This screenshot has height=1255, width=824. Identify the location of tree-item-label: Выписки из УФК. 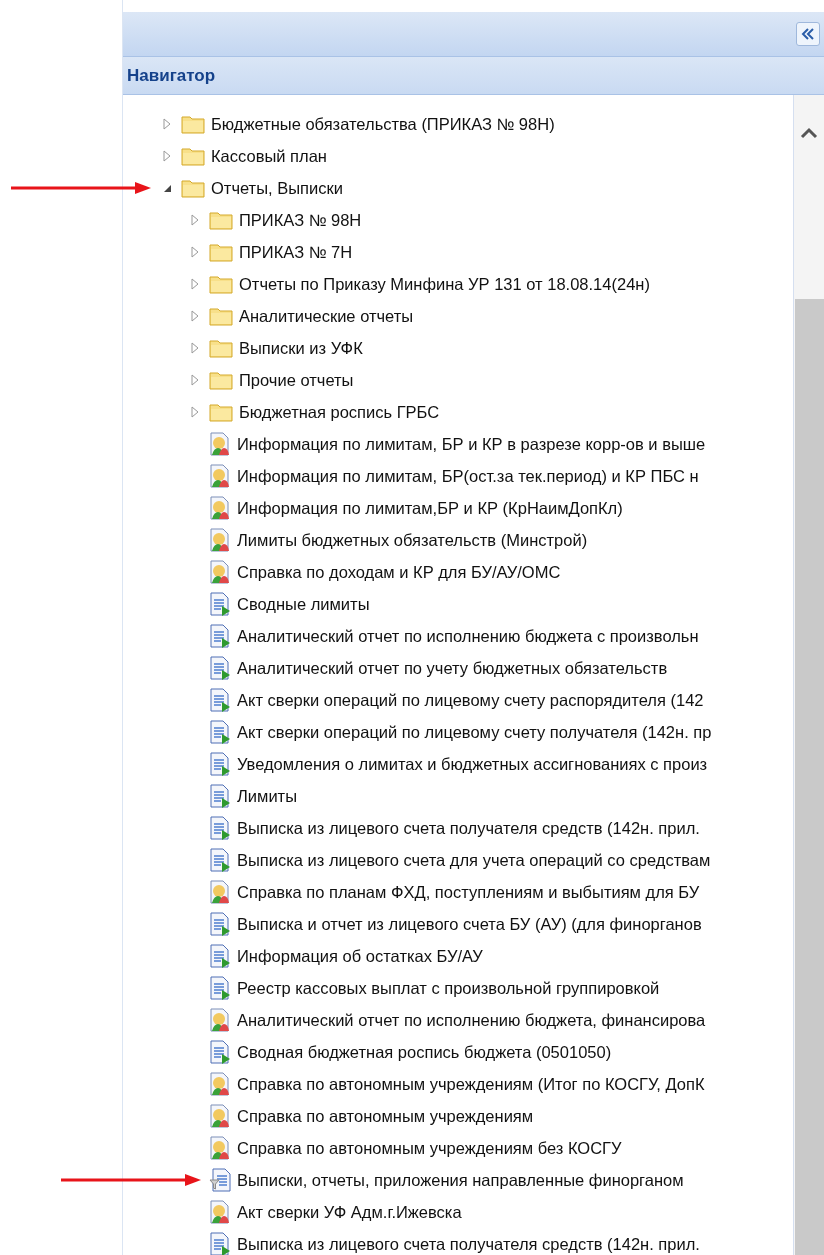
(301, 348).